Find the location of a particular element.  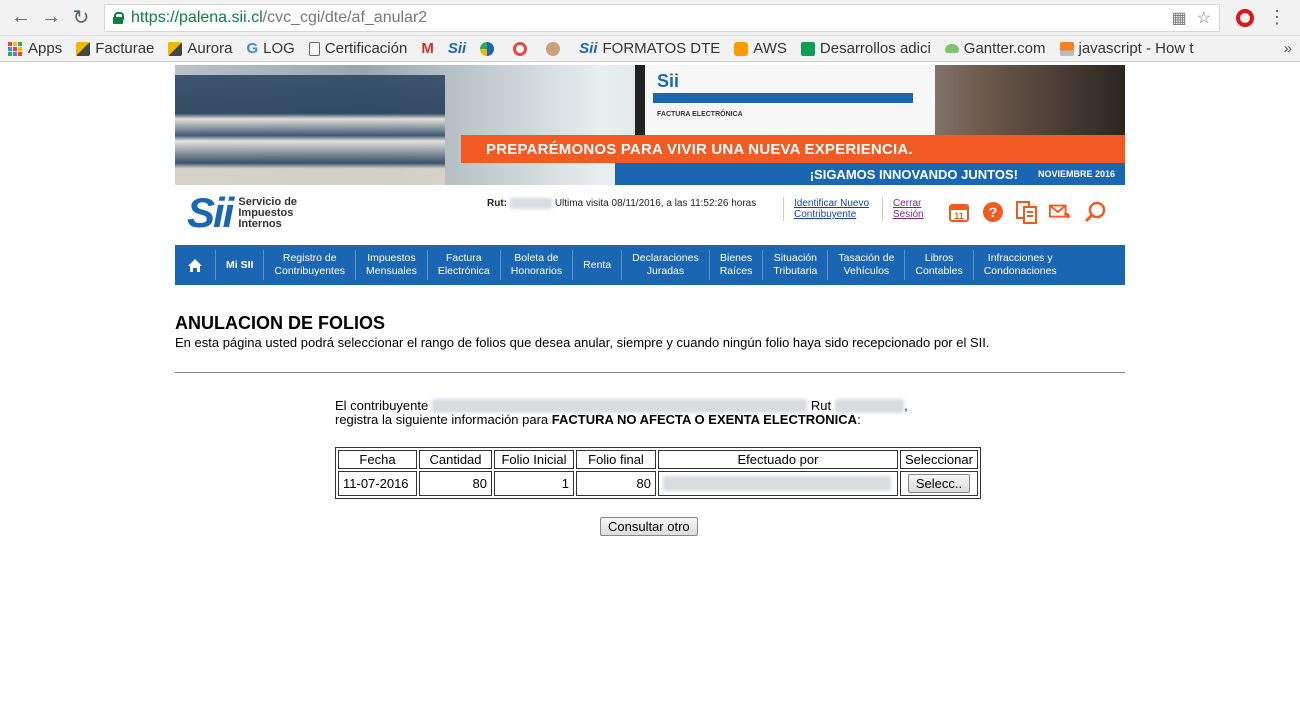

menu-declaraciones-juradas: Declaraciones Juradas is located at coordinates (666, 265).